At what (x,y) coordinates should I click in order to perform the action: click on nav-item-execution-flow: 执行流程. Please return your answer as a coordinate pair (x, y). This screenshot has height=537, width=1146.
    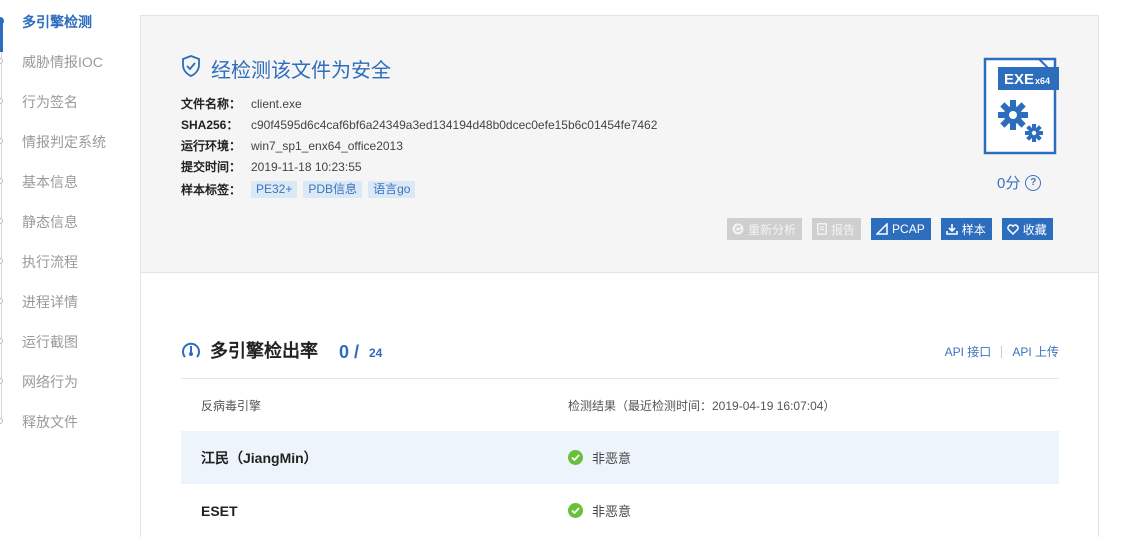
    Looking at the image, I should click on (65, 262).